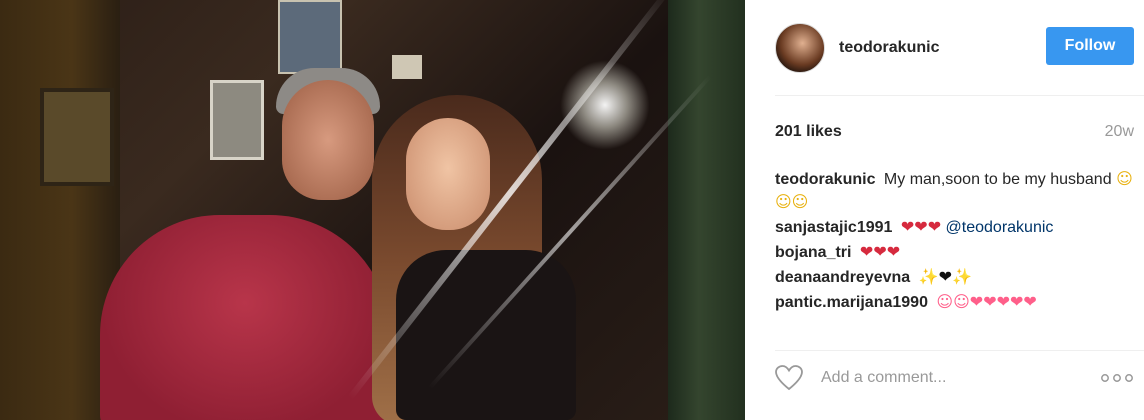  I want to click on photo-pillar, so click(706, 210).